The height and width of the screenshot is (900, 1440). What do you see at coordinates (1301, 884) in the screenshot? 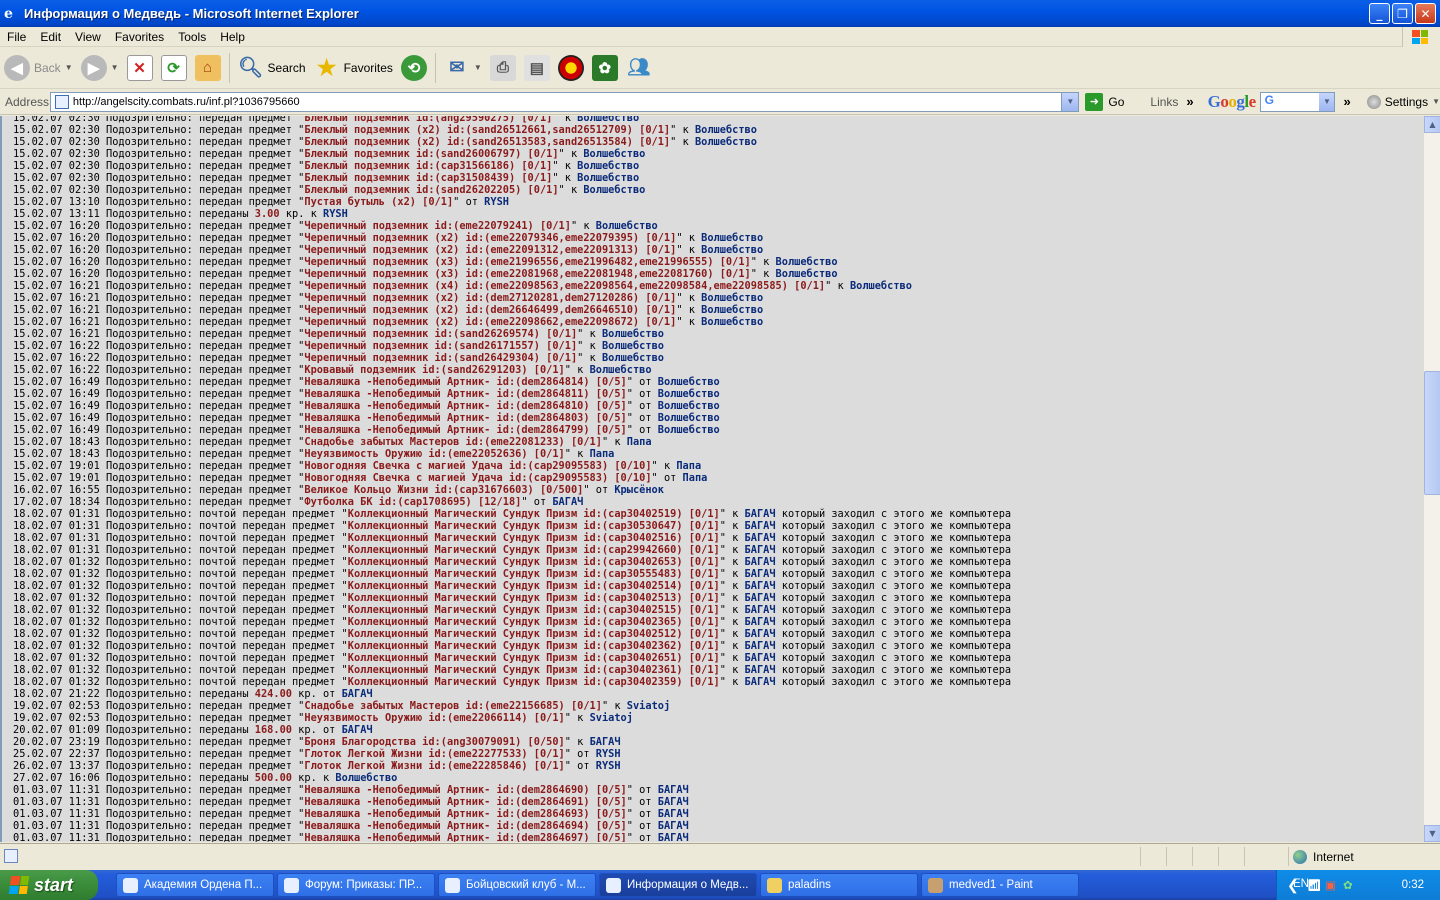
I see `language-indicator: EN` at bounding box center [1301, 884].